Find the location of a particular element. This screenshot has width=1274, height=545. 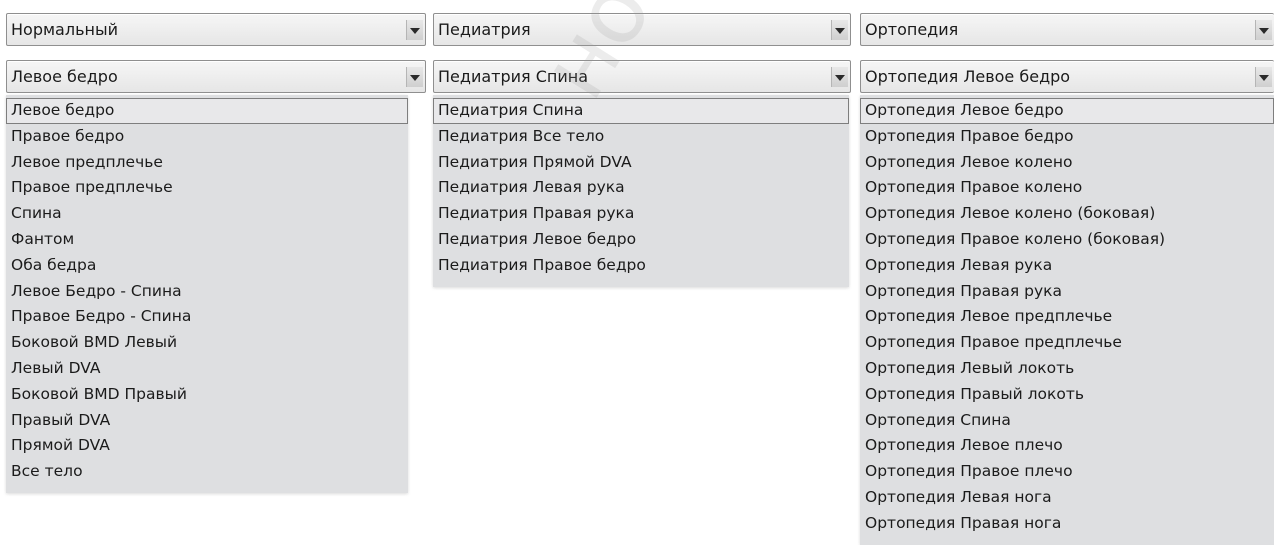

list-item: Ортопедия Спина is located at coordinates (1067, 421).